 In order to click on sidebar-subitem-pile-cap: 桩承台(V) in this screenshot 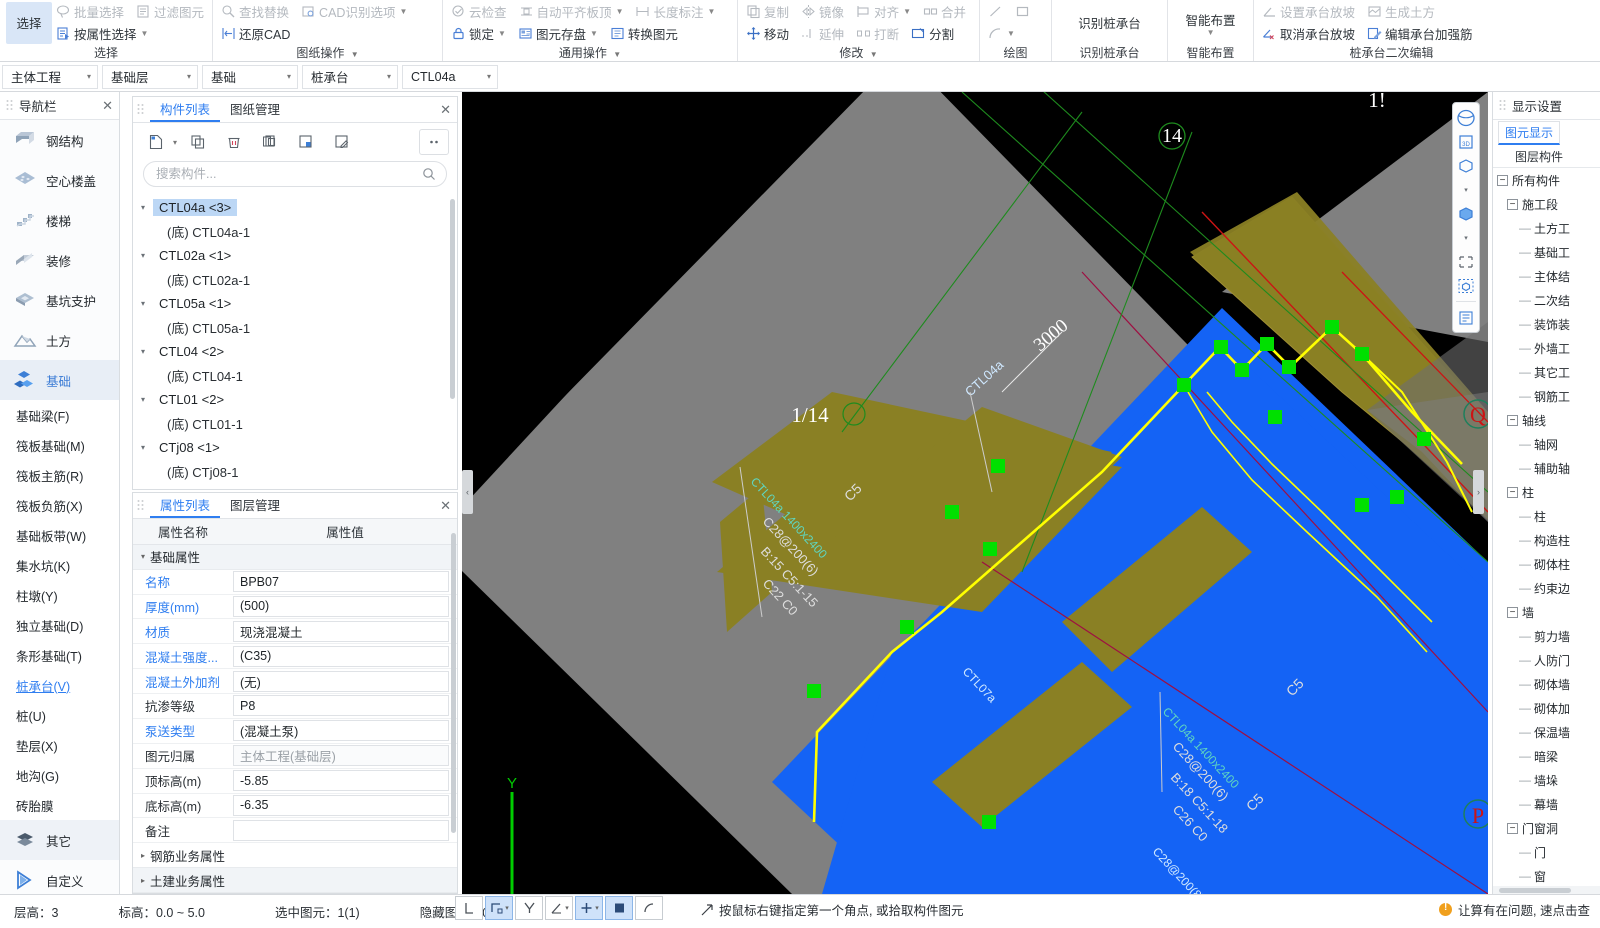, I will do `click(59, 685)`.